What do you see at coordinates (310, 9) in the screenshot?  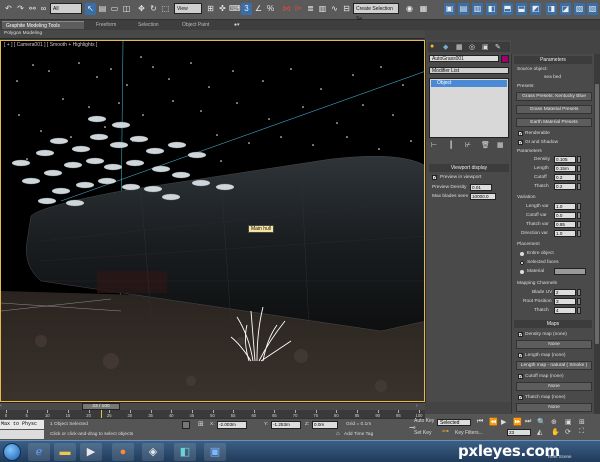 I see `layer-icon: ≣` at bounding box center [310, 9].